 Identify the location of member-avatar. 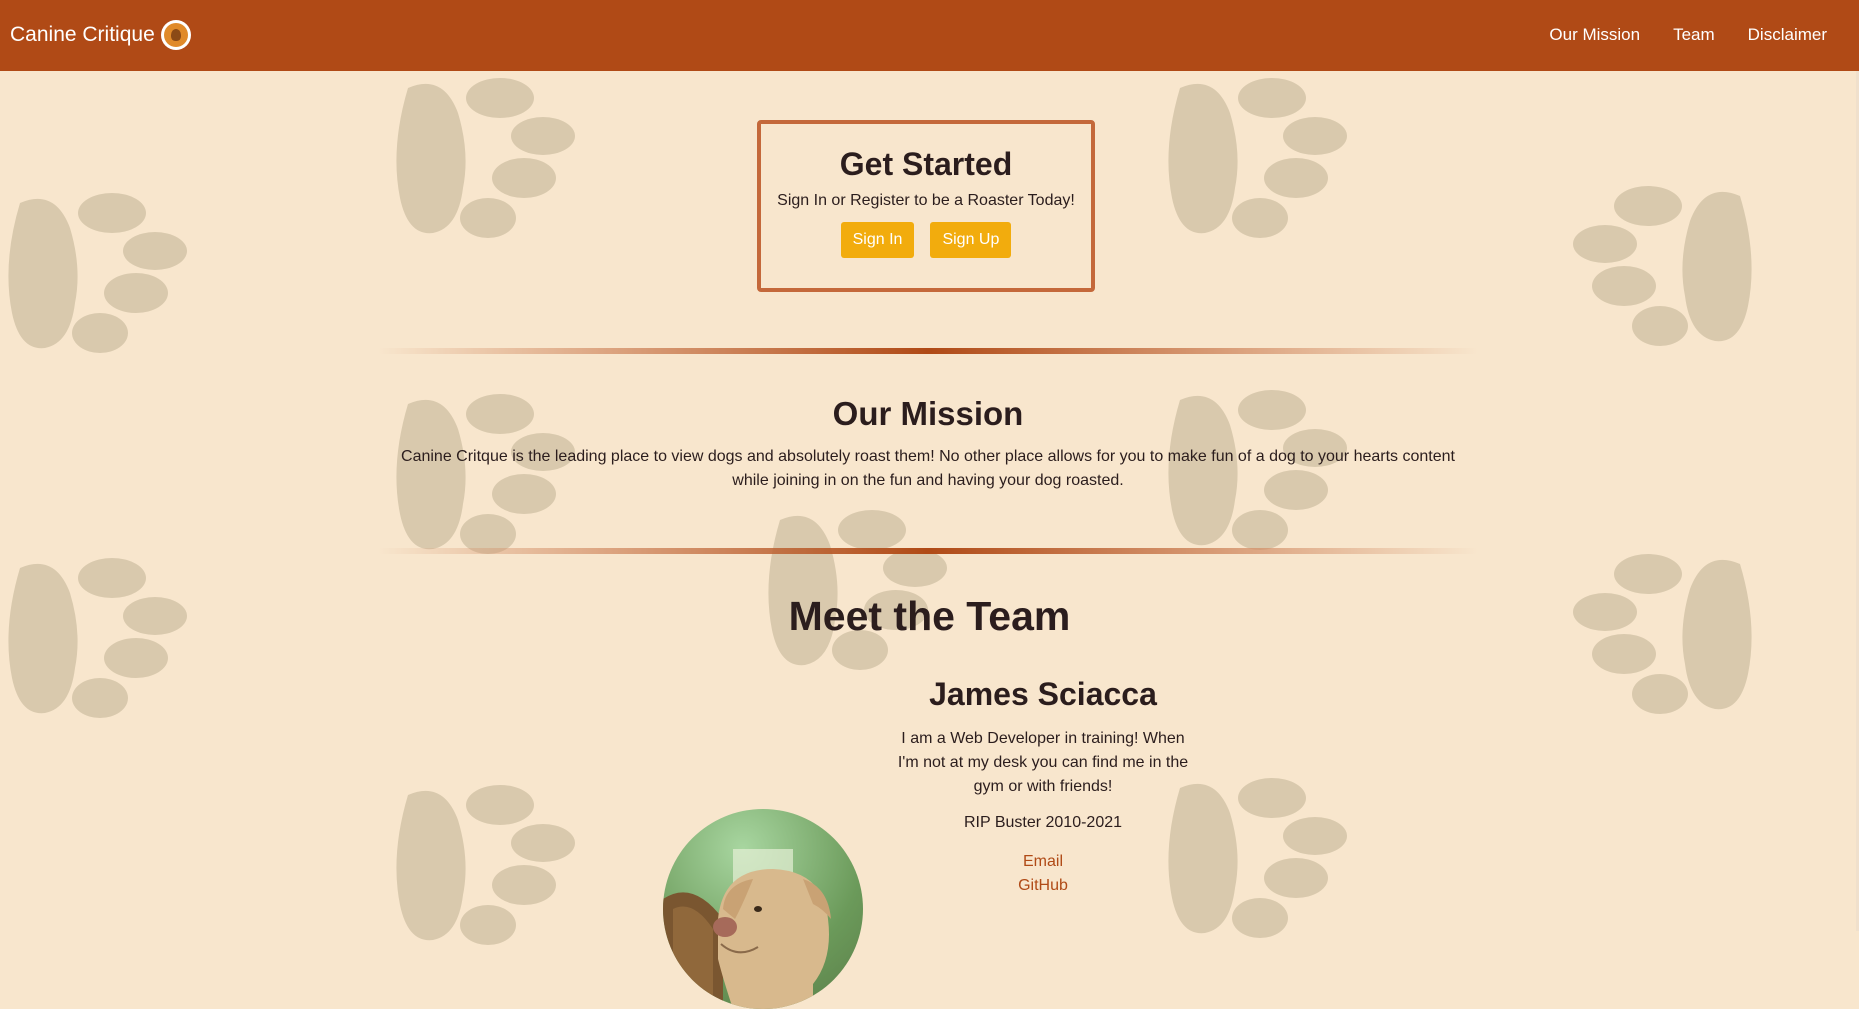
(763, 909).